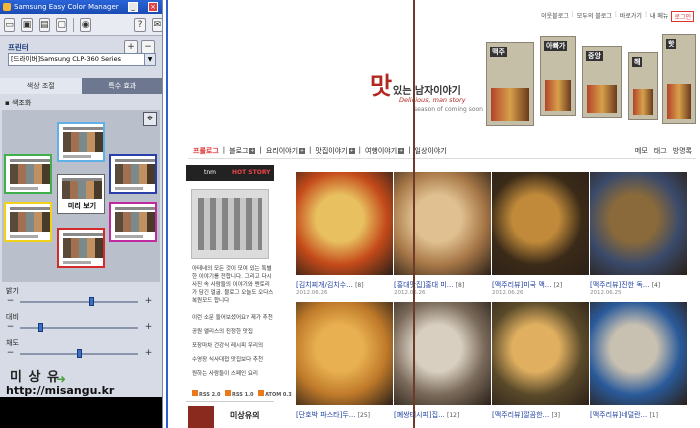 Image resolution: width=700 pixels, height=428 pixels. Describe the element at coordinates (540, 415) in the screenshot. I see `post-title: [맥주리뷰]깔끔한... [3]` at that location.